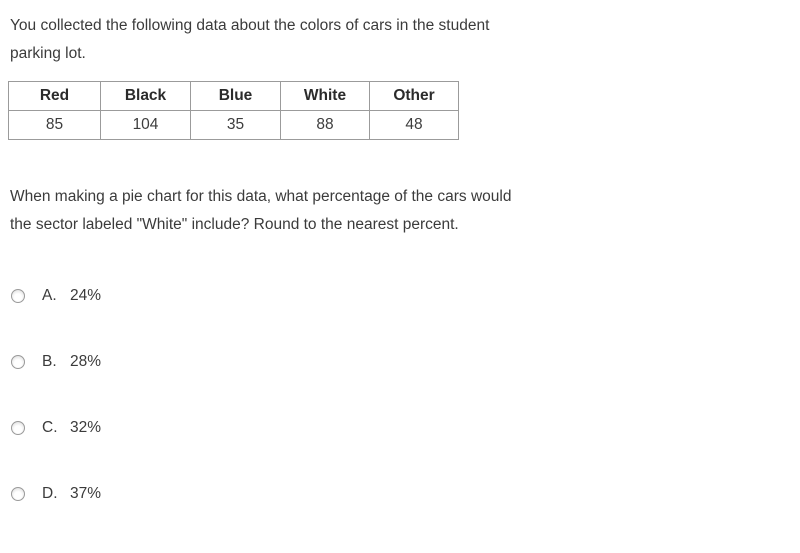 This screenshot has height=553, width=800. I want to click on table-data-cell: 48, so click(414, 125).